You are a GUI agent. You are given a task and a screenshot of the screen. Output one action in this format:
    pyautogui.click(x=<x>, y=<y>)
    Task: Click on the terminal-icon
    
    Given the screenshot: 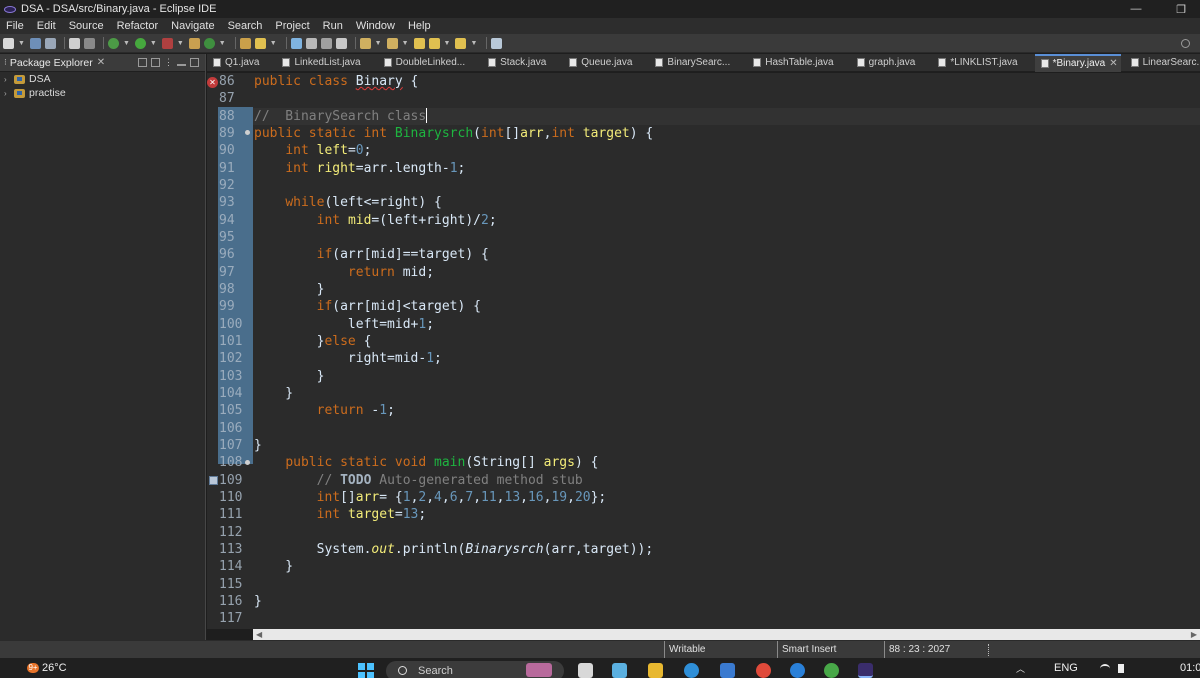 What is the action you would take?
    pyautogui.click(x=74, y=43)
    